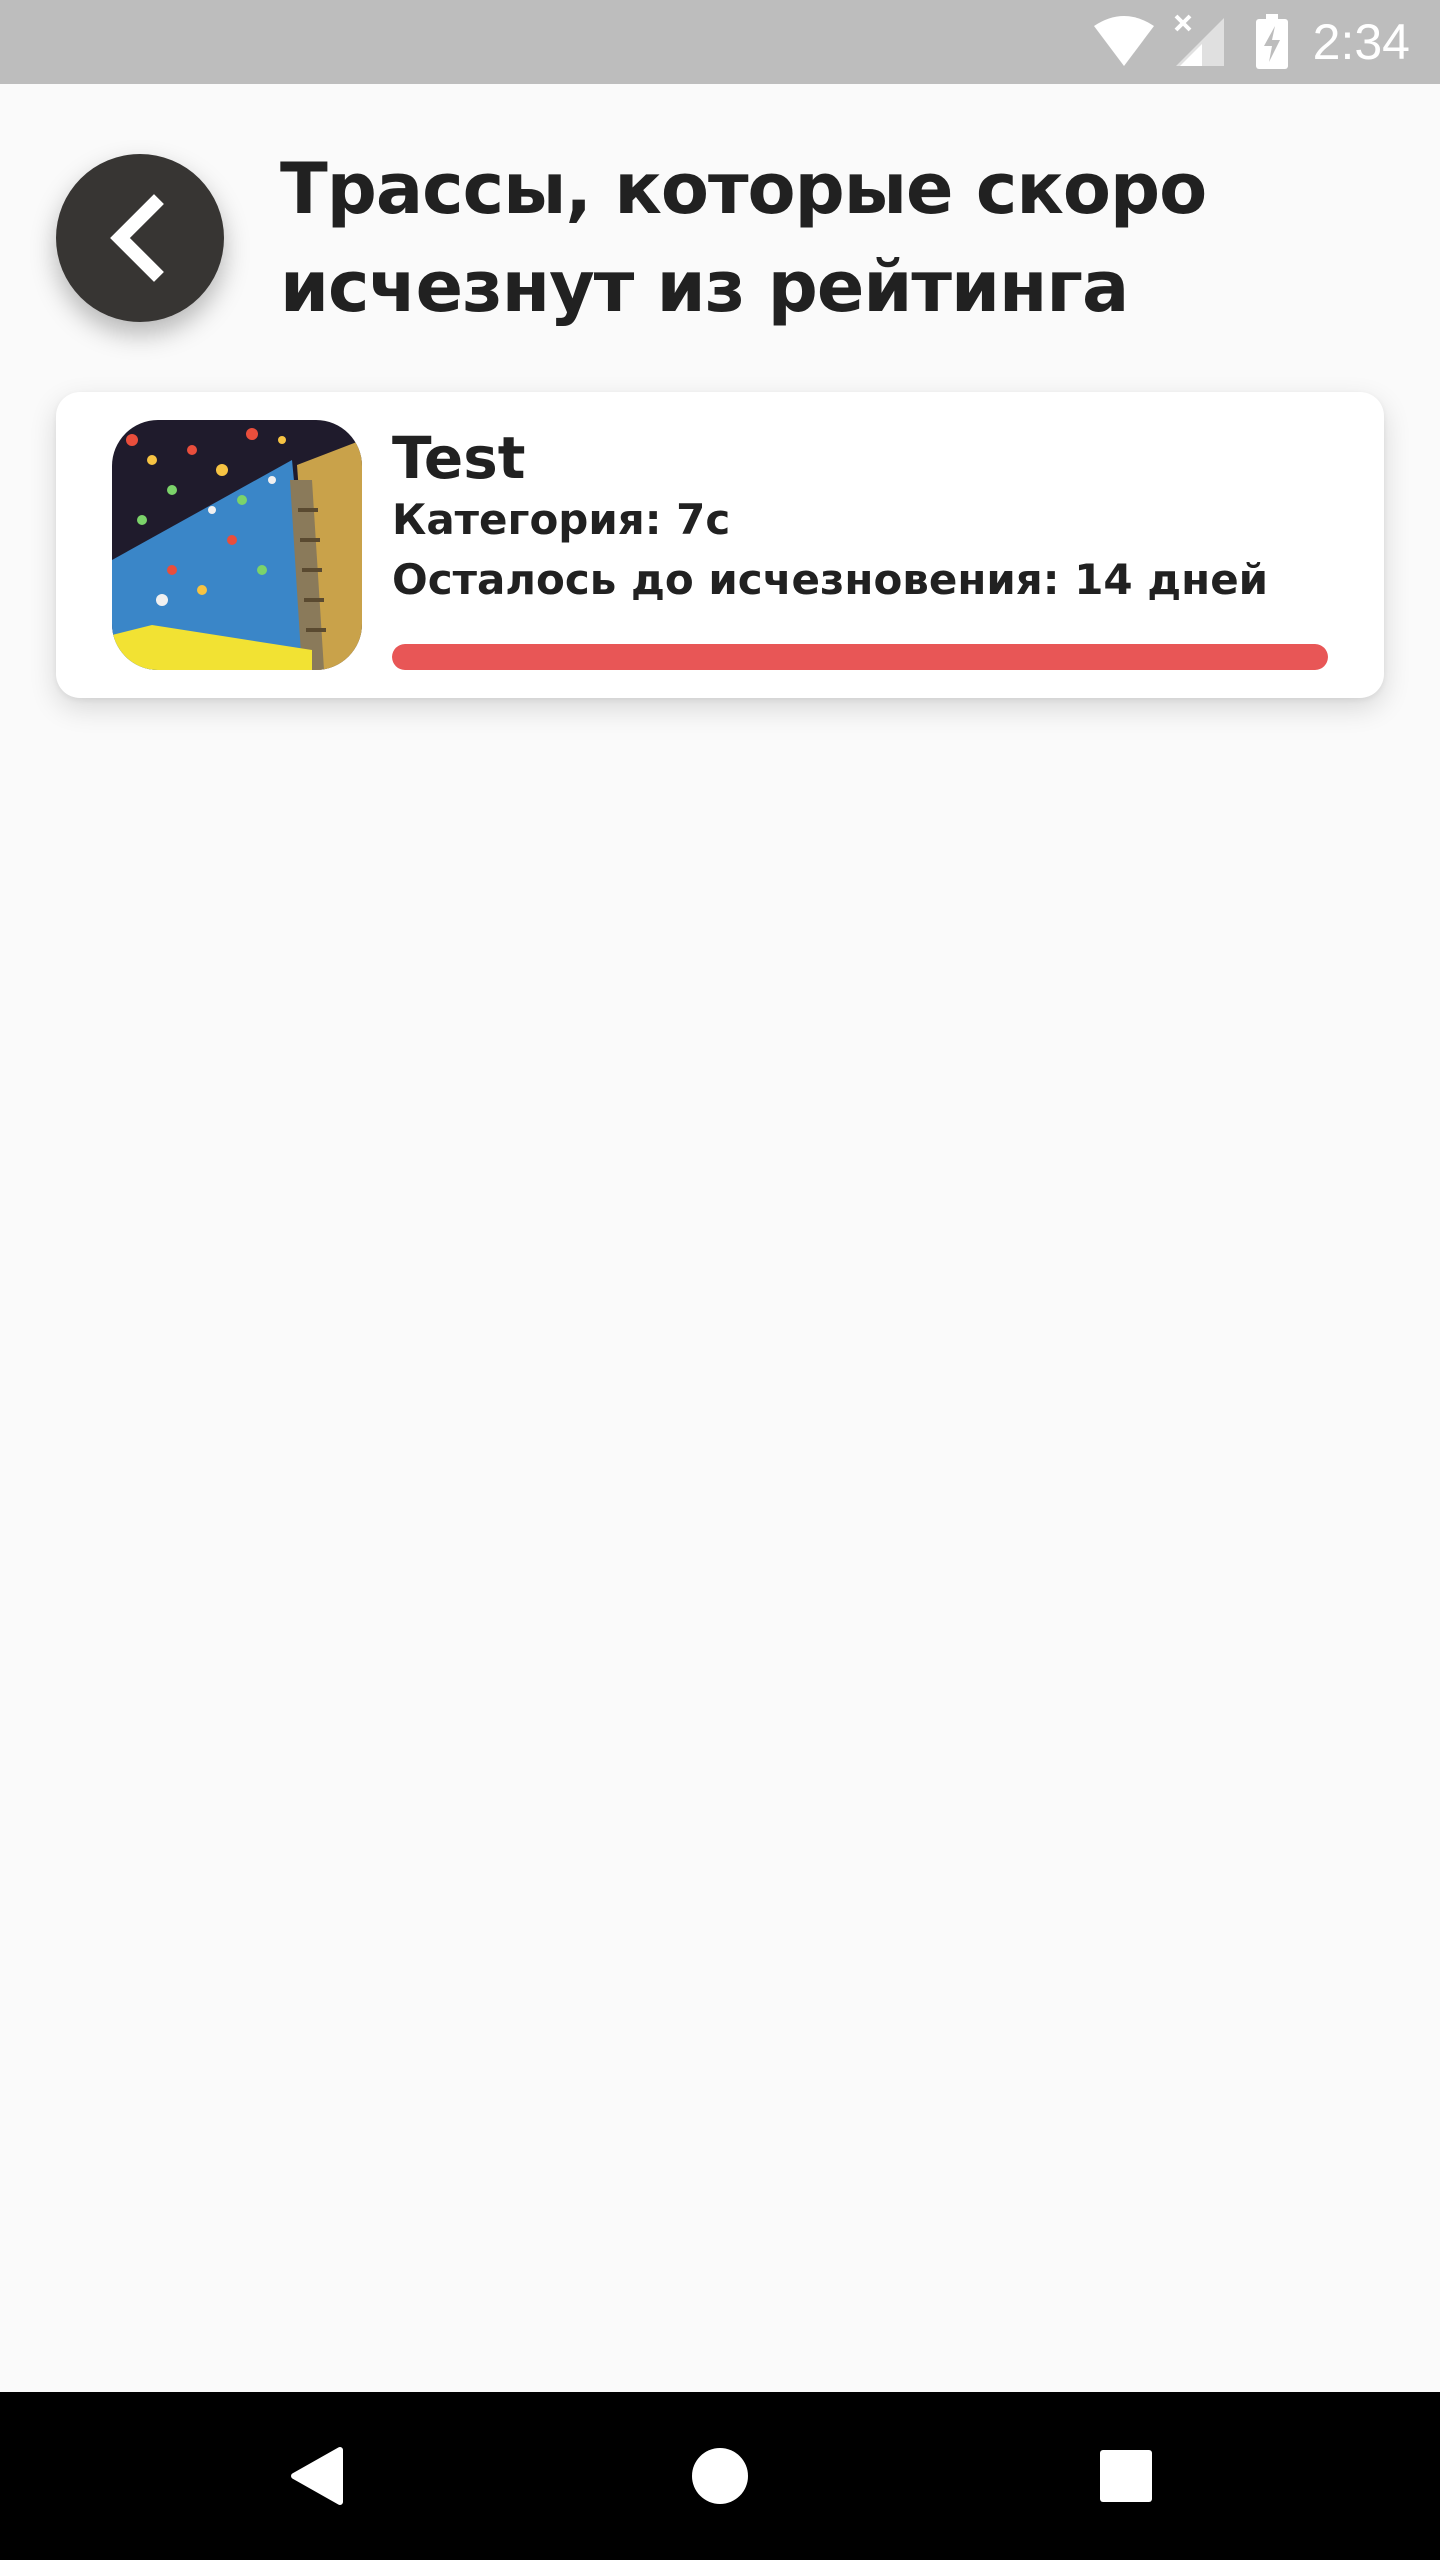 Image resolution: width=1440 pixels, height=2560 pixels. I want to click on status-bar: 2:34, so click(720, 42).